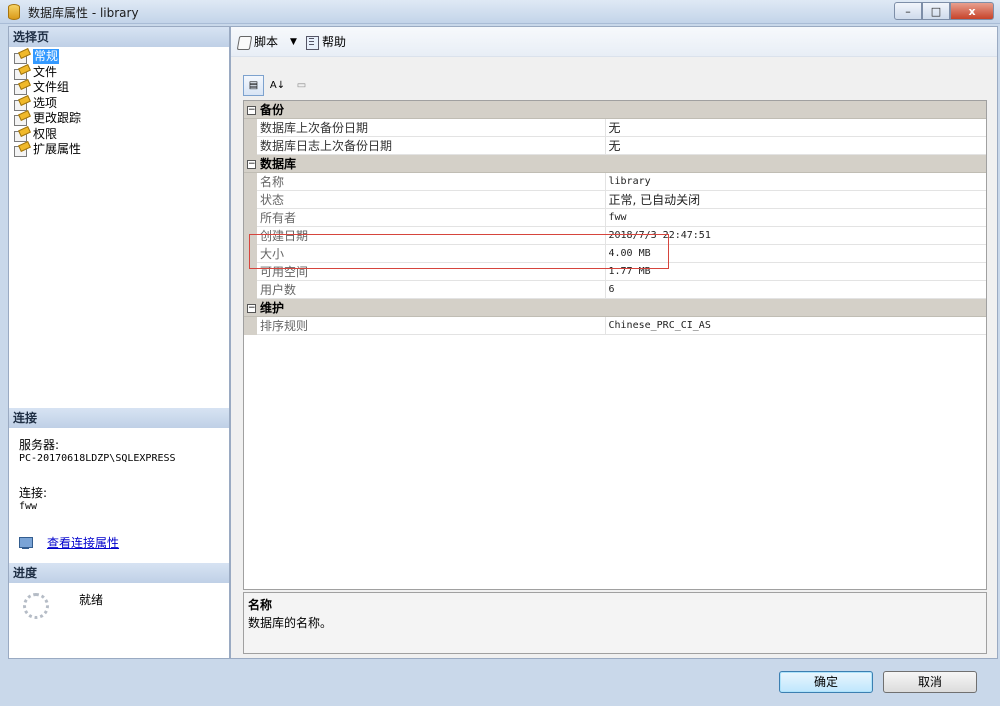 This screenshot has height=706, width=1000. I want to click on property-value: 1.77 MB, so click(795, 271).